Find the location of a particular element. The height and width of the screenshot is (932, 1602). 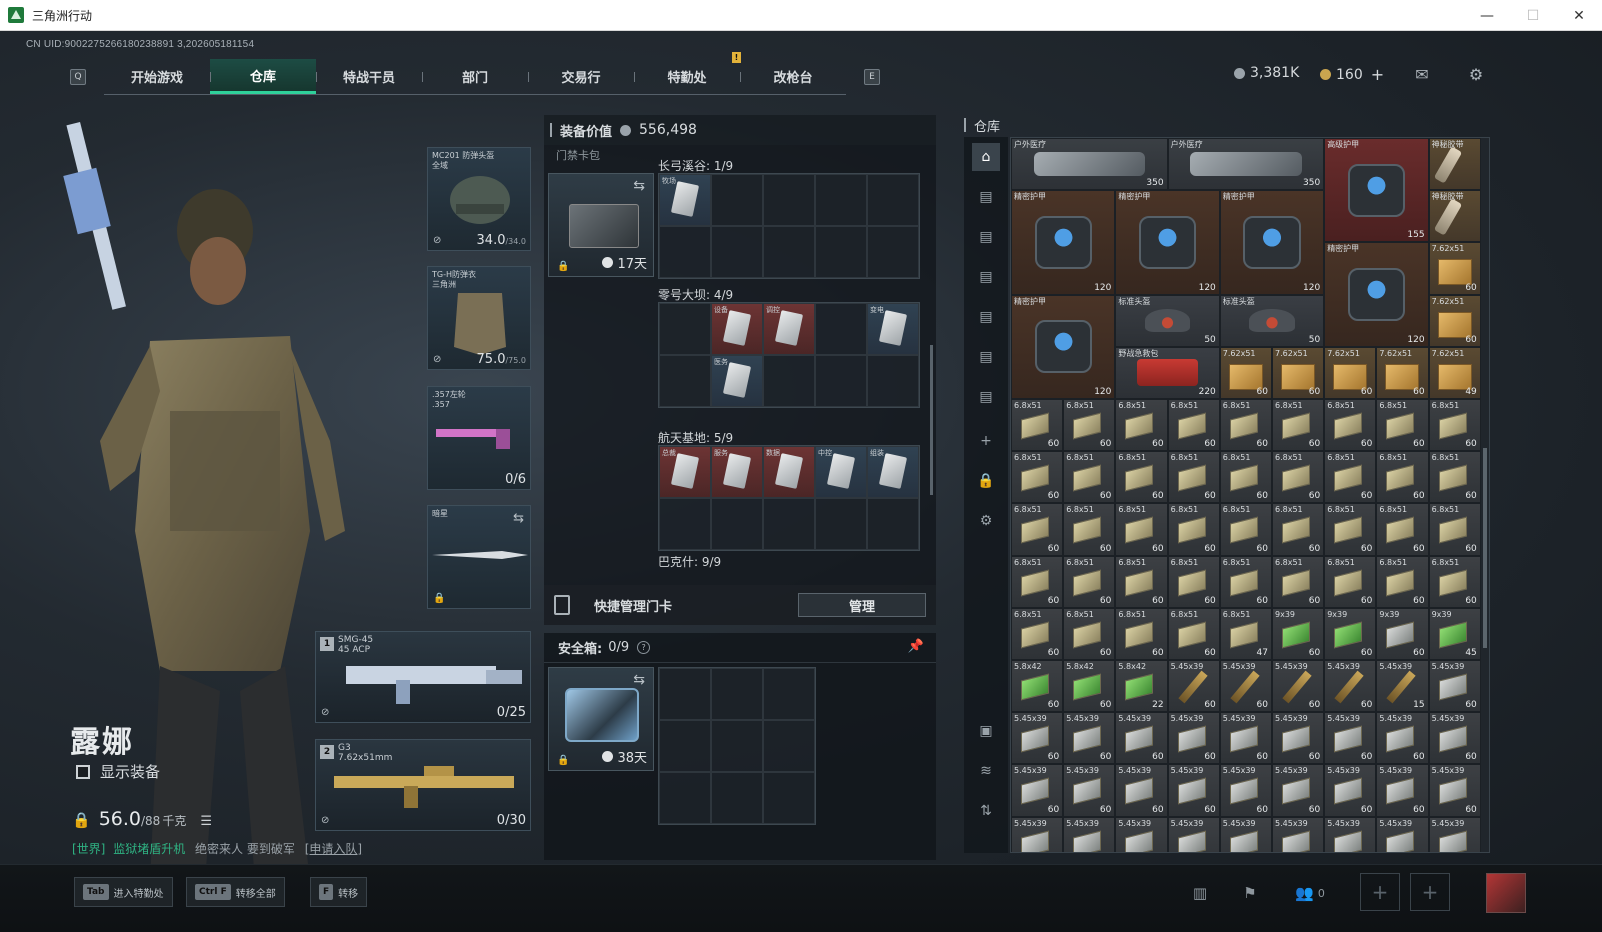

ammo-68: 6.8x51 47 is located at coordinates (1245, 633).